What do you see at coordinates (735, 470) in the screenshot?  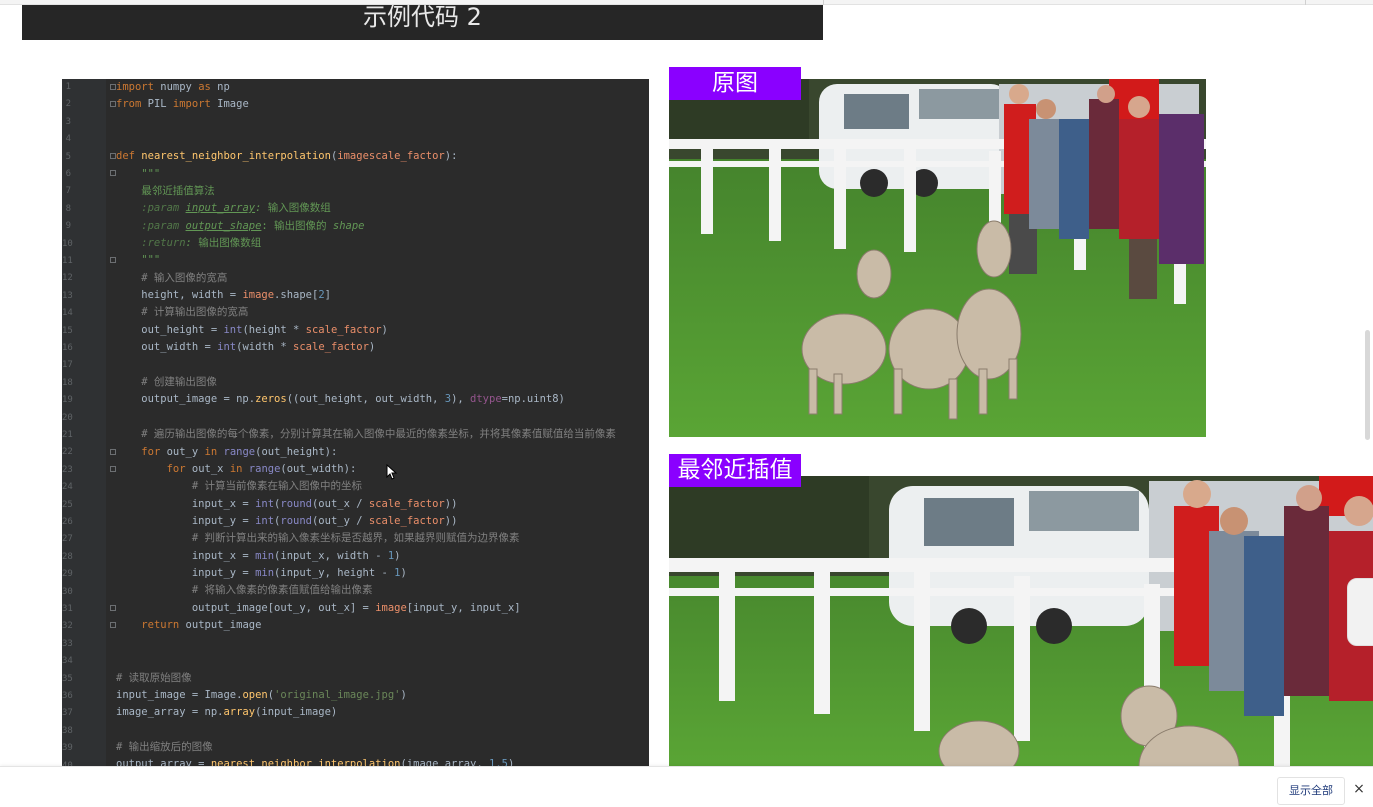 I see `nearest-neighbor-label: 最邻近插值` at bounding box center [735, 470].